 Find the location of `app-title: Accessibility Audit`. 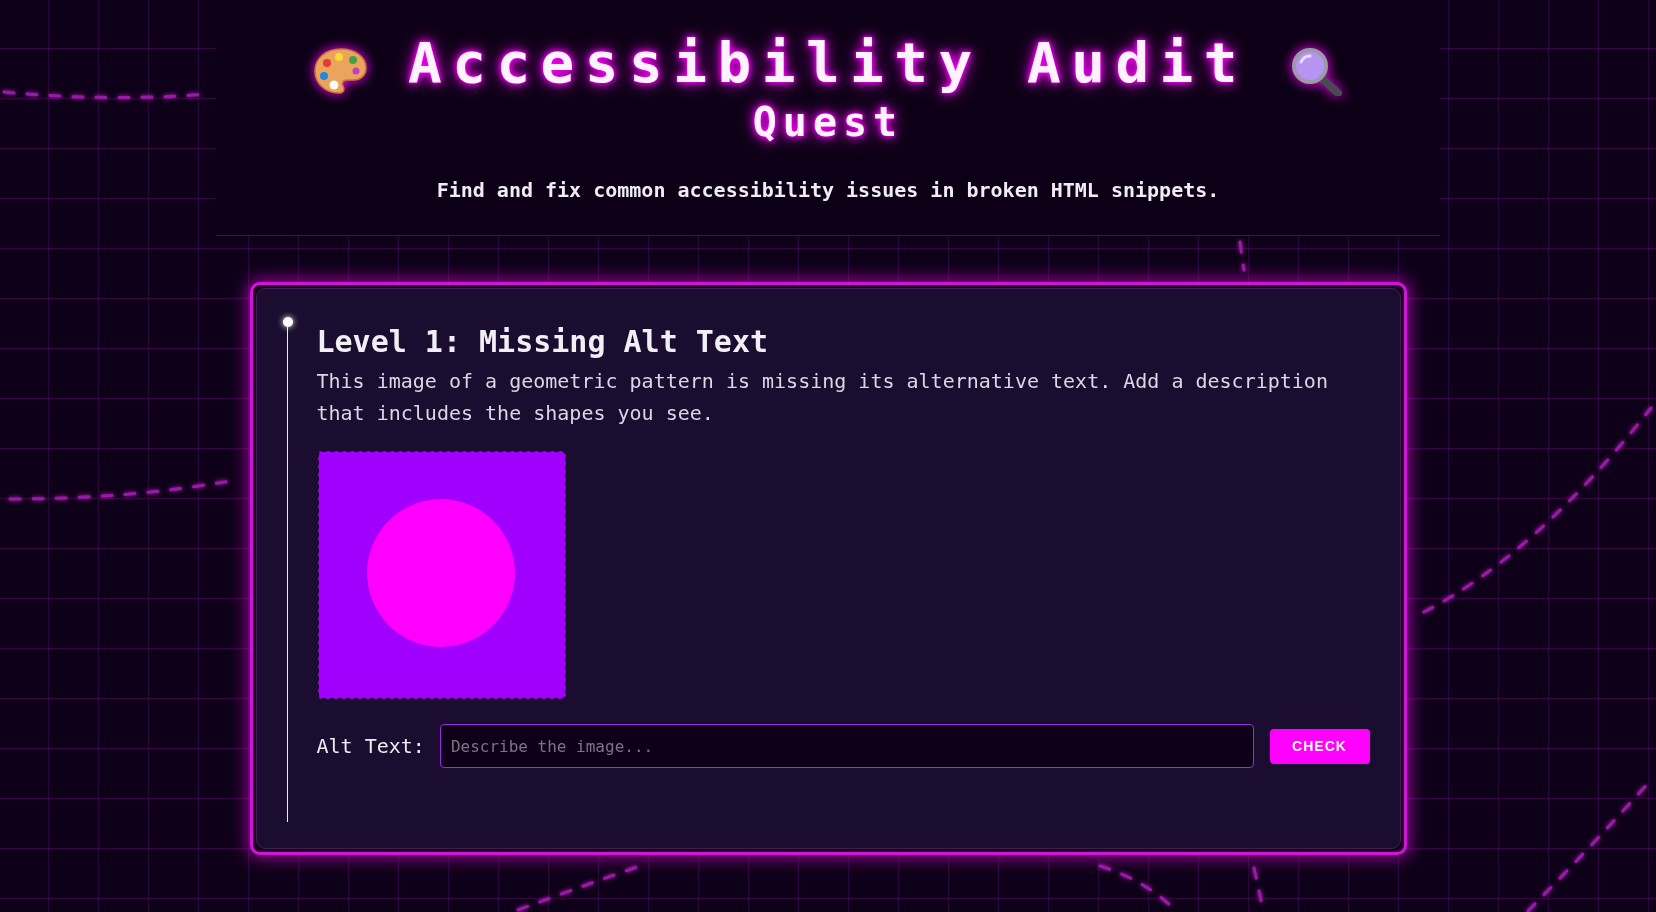

app-title: Accessibility Audit is located at coordinates (828, 63).